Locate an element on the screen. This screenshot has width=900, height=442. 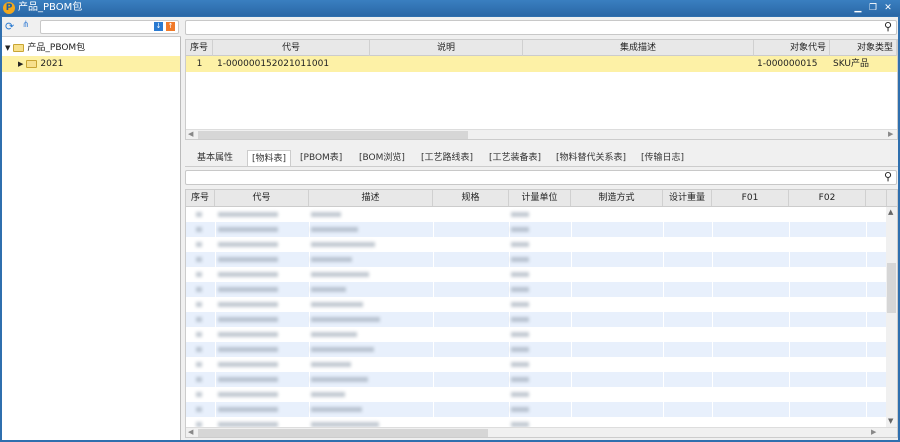
tab-process-route: [工艺路线表] is located at coordinates (447, 158).